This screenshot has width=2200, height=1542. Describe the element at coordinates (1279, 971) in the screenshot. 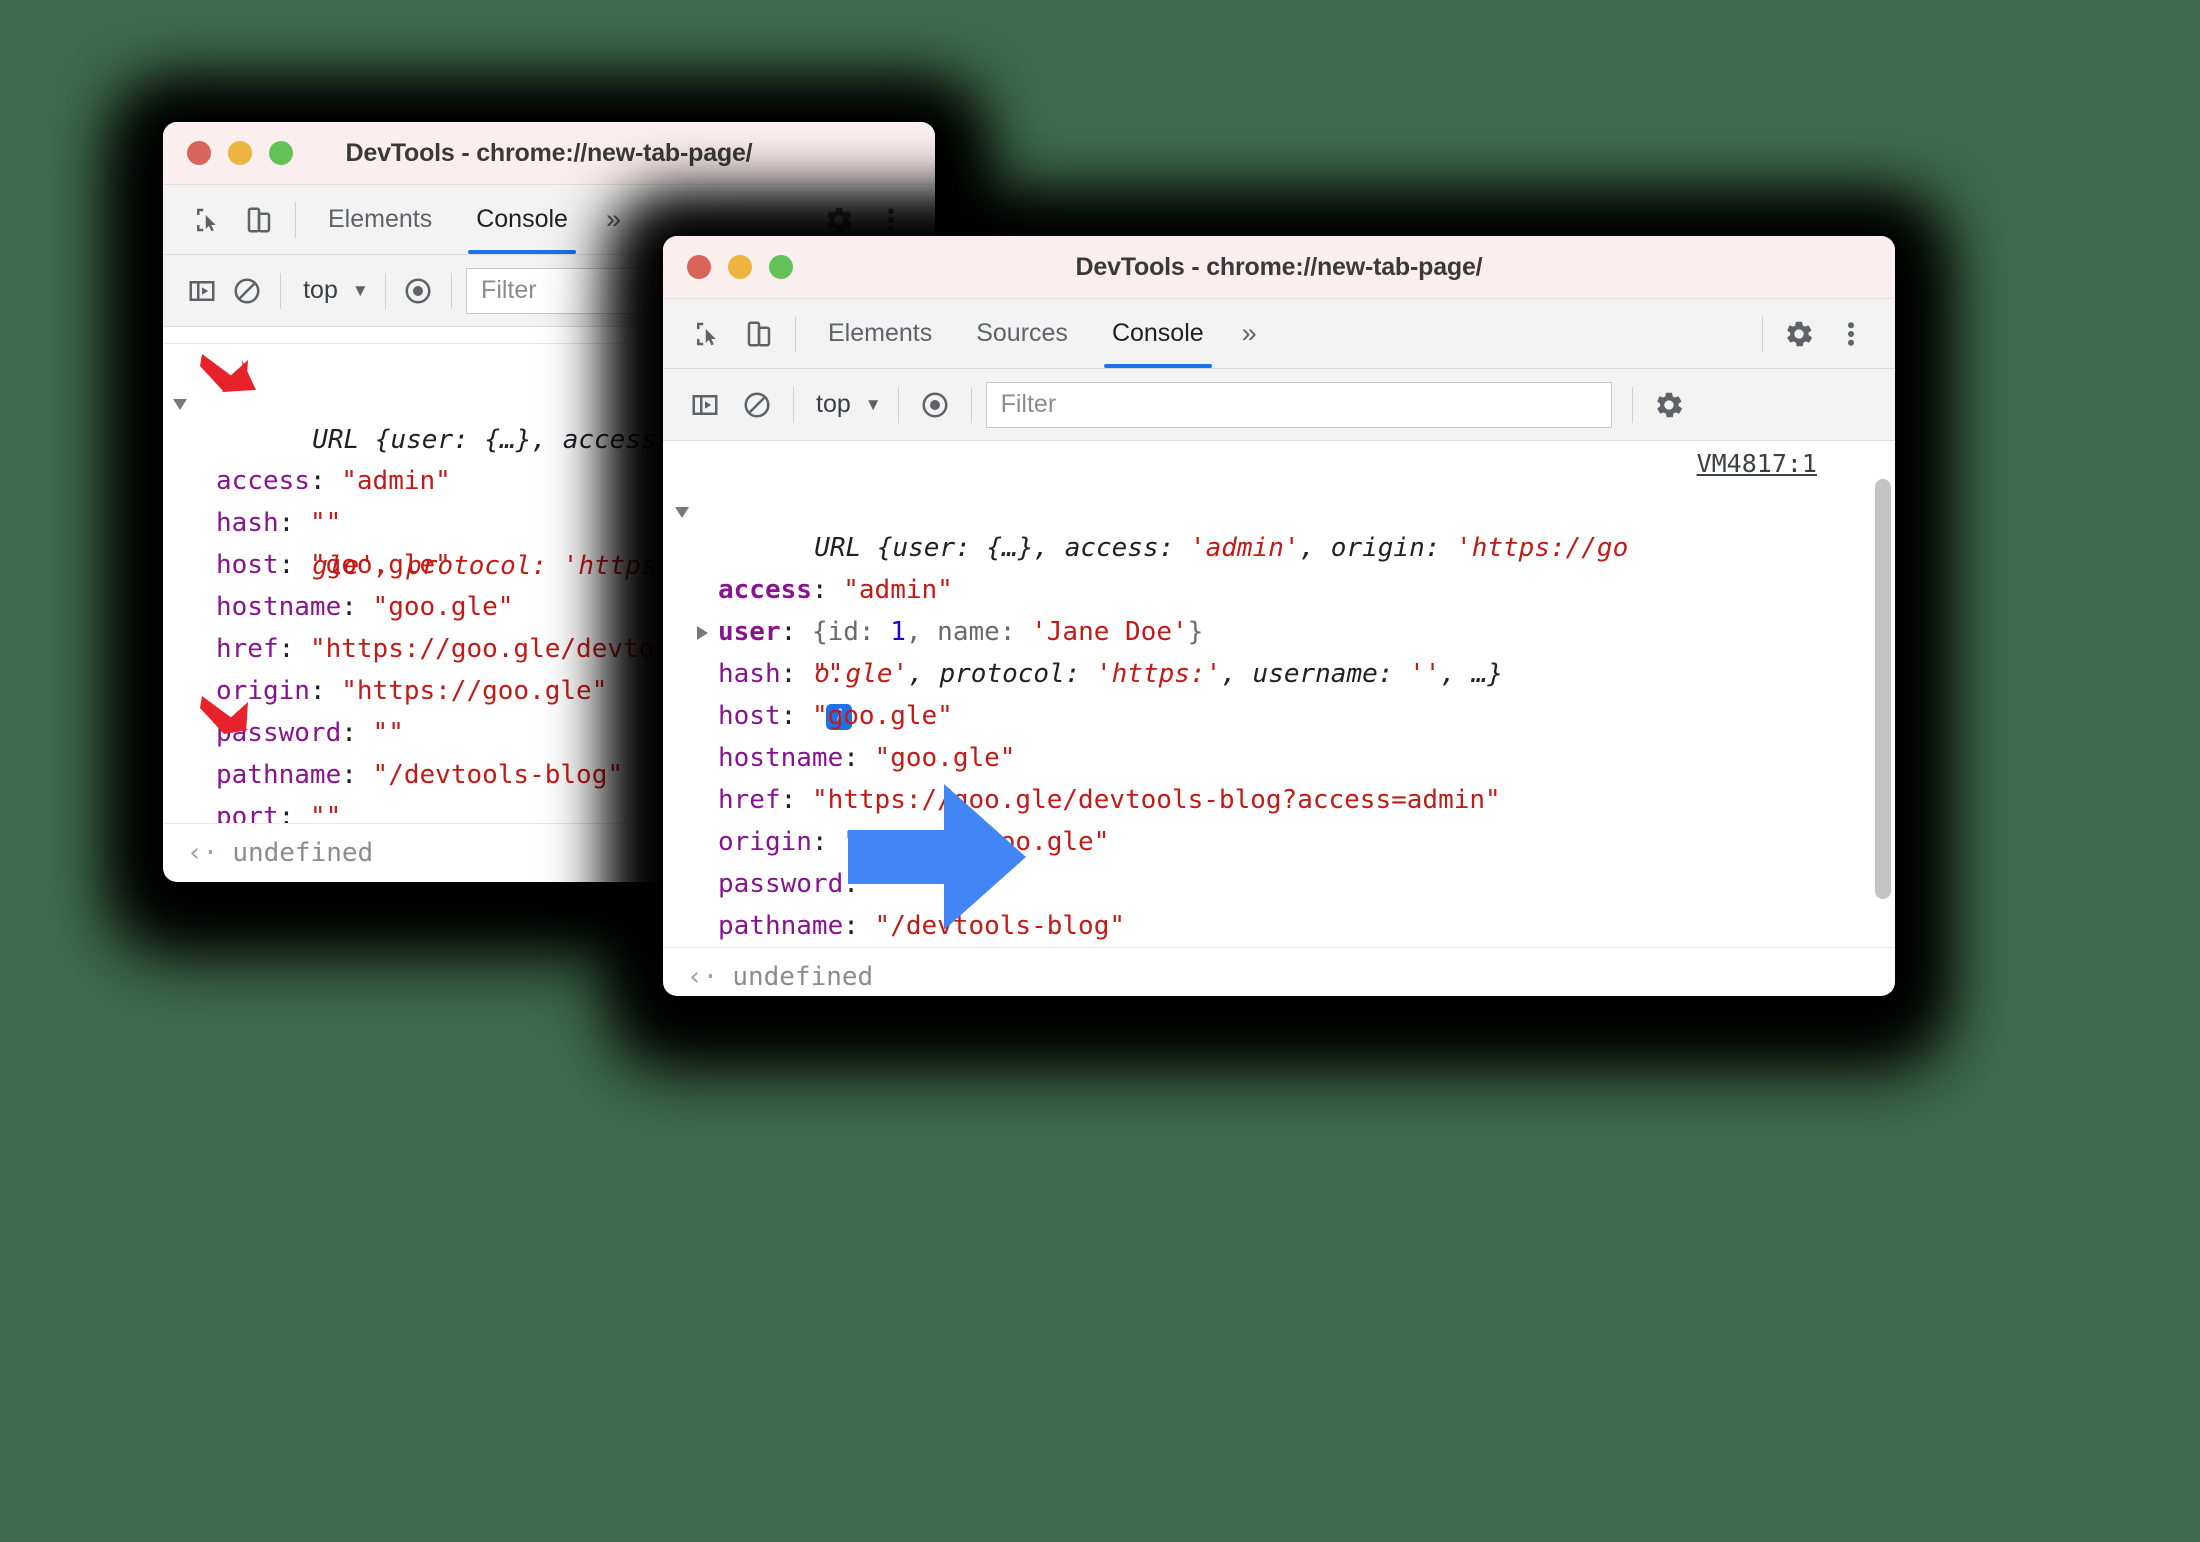

I see `front-console-result: ‹· undefined` at that location.